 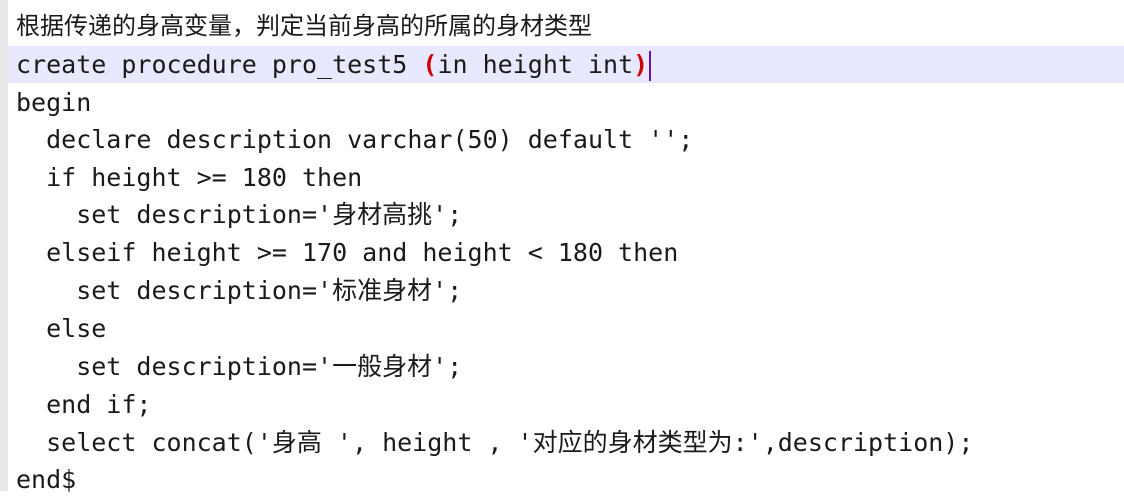 What do you see at coordinates (239, 290) in the screenshot?
I see `code-line-7: set description='标准身材';` at bounding box center [239, 290].